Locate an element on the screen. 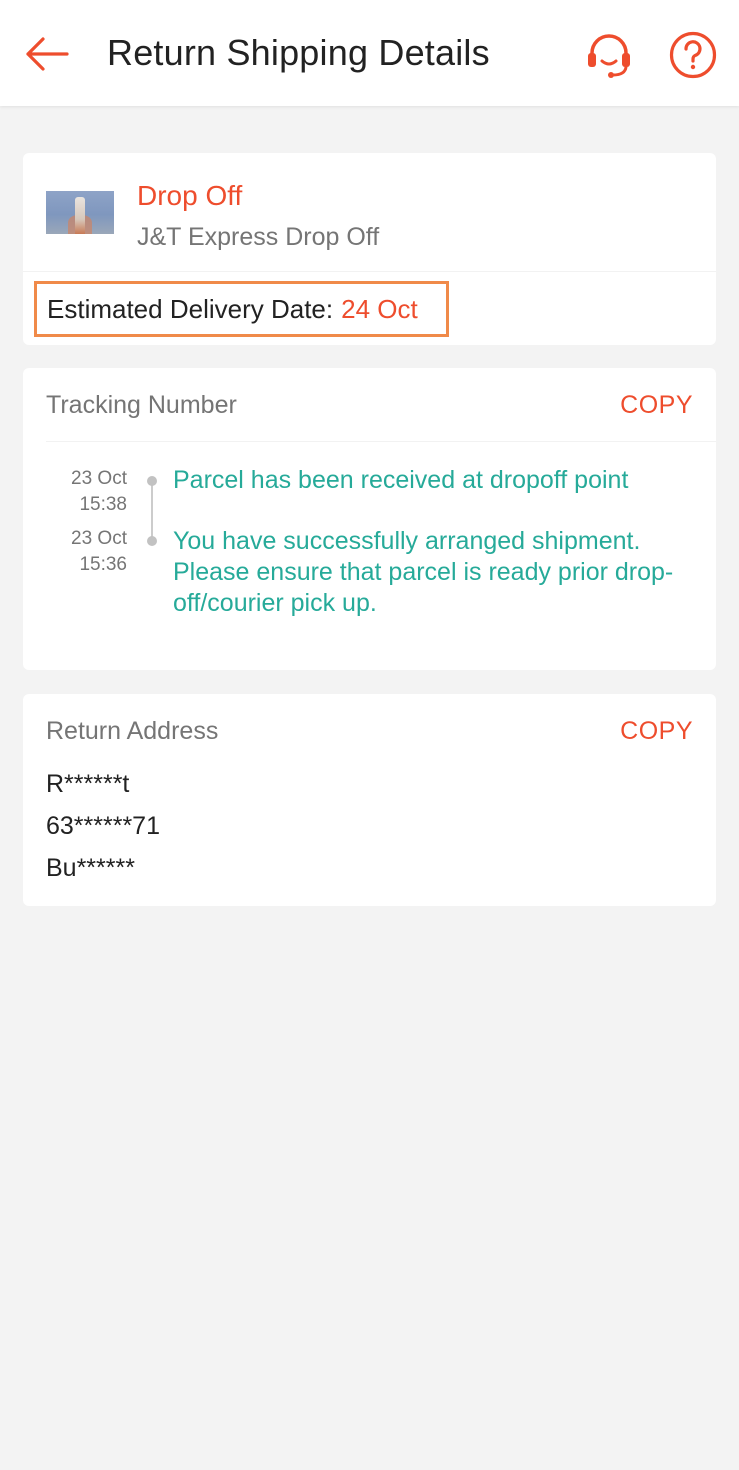 This screenshot has width=739, height=1470. shipping-method-title: Drop Off is located at coordinates (190, 195).